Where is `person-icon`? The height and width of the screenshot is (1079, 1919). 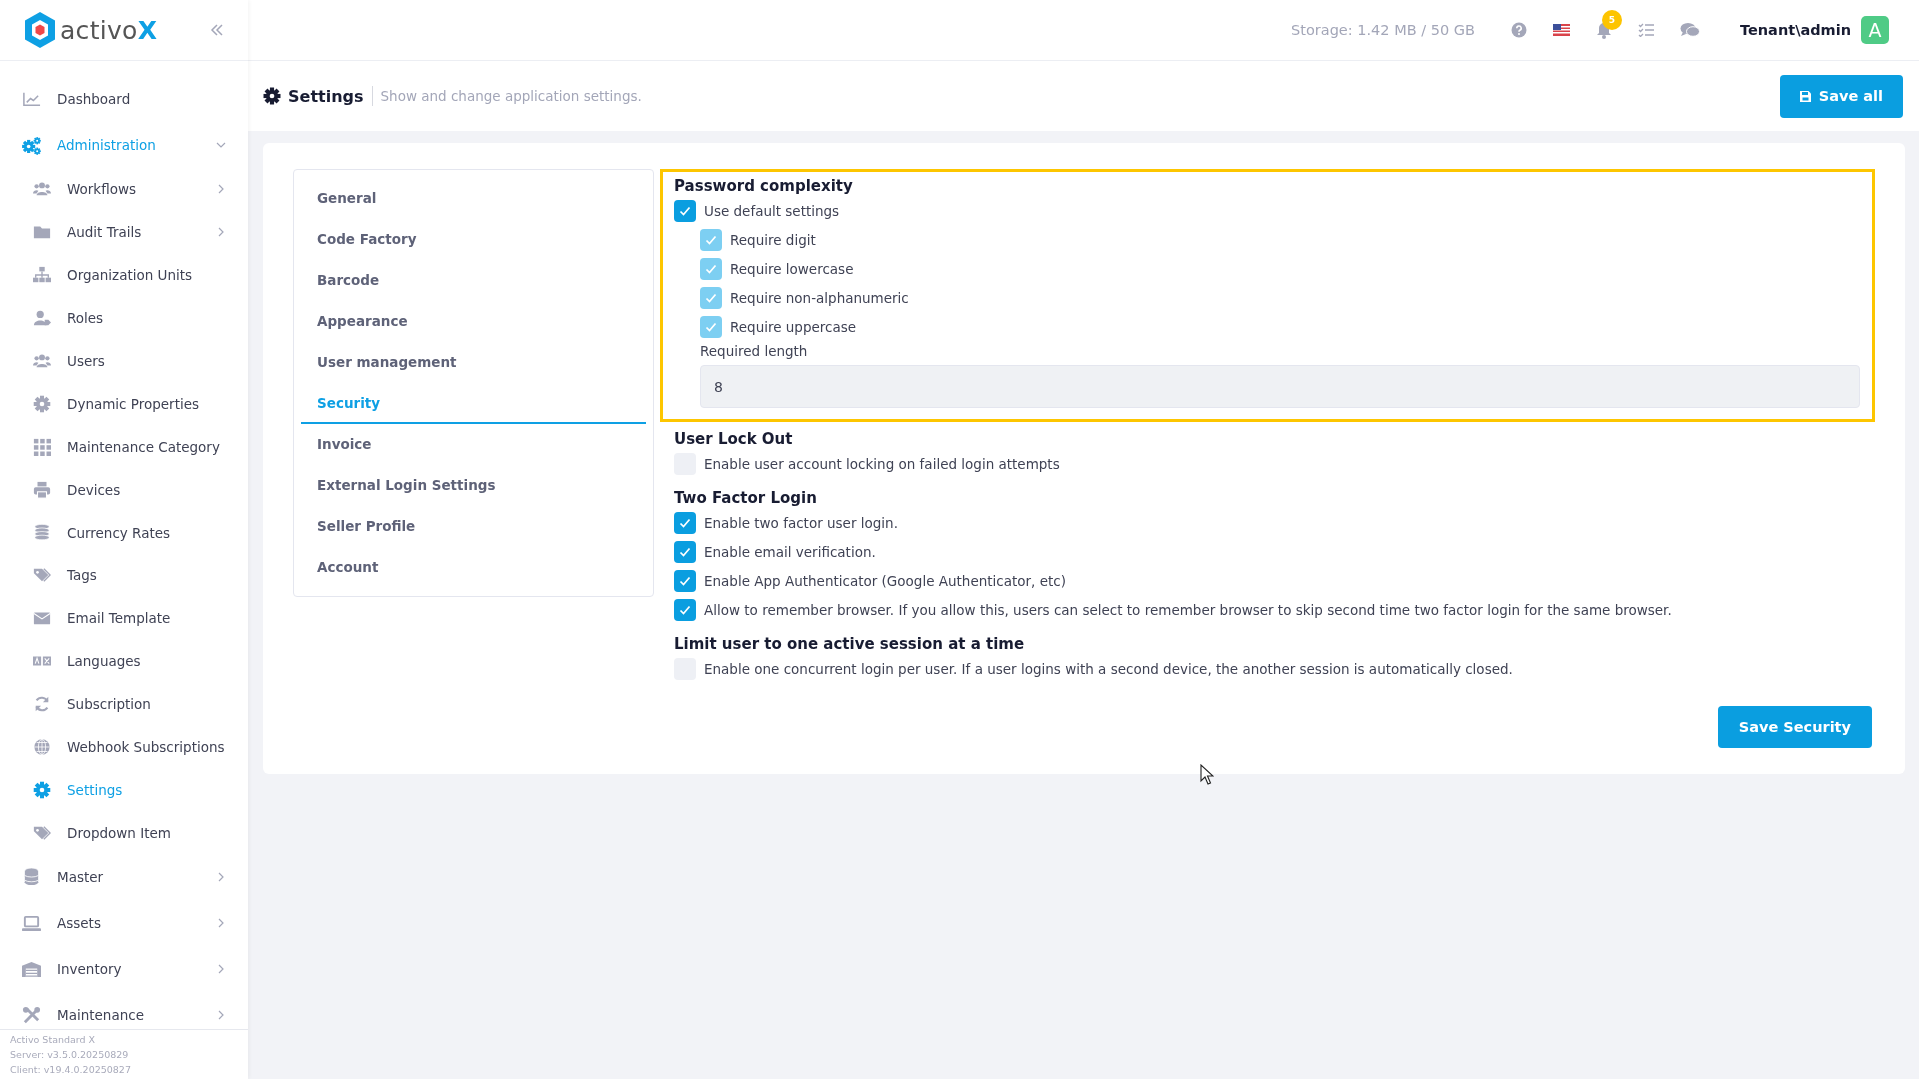
person-icon is located at coordinates (42, 318).